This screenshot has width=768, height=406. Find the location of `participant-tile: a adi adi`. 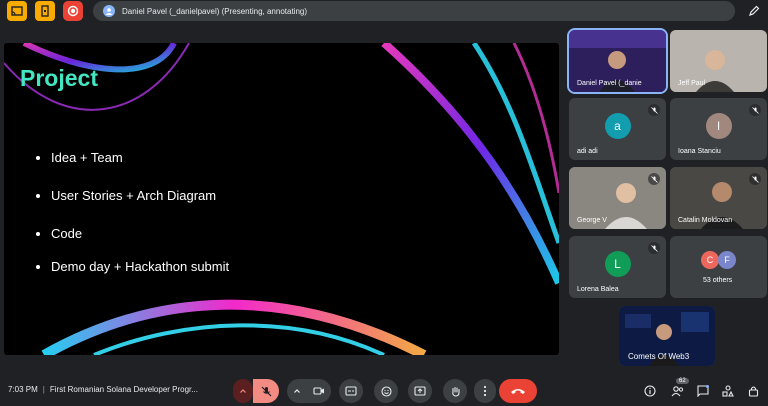

participant-tile: a adi adi is located at coordinates (617, 129).